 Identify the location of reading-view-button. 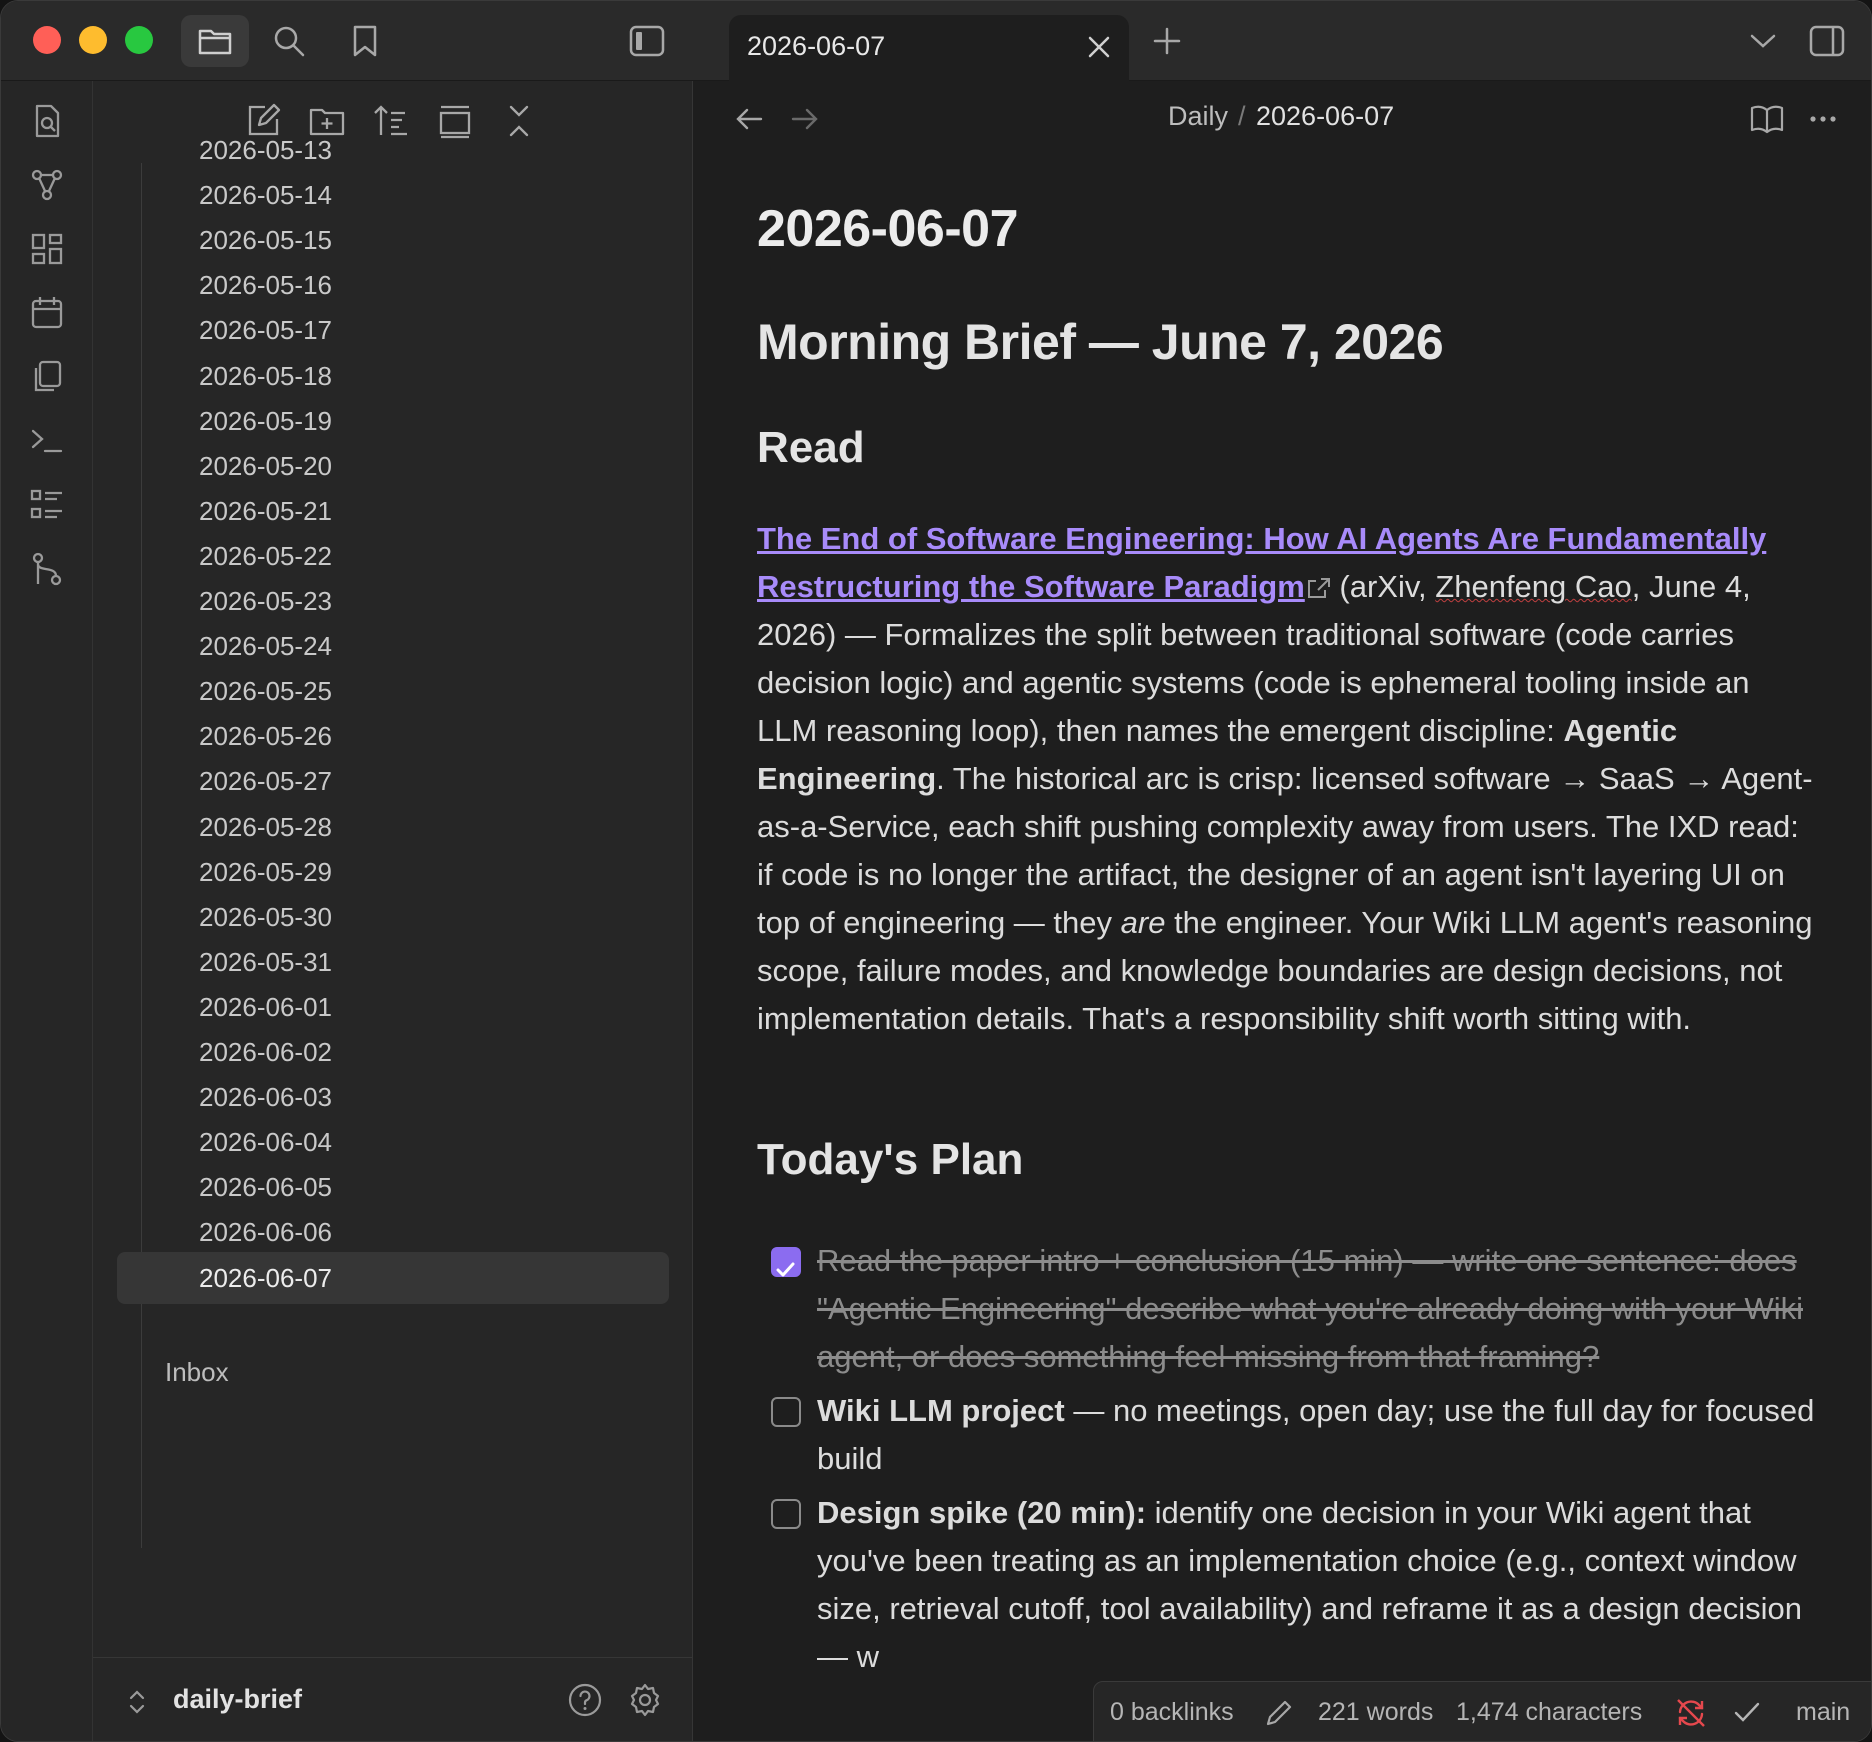
(1767, 119).